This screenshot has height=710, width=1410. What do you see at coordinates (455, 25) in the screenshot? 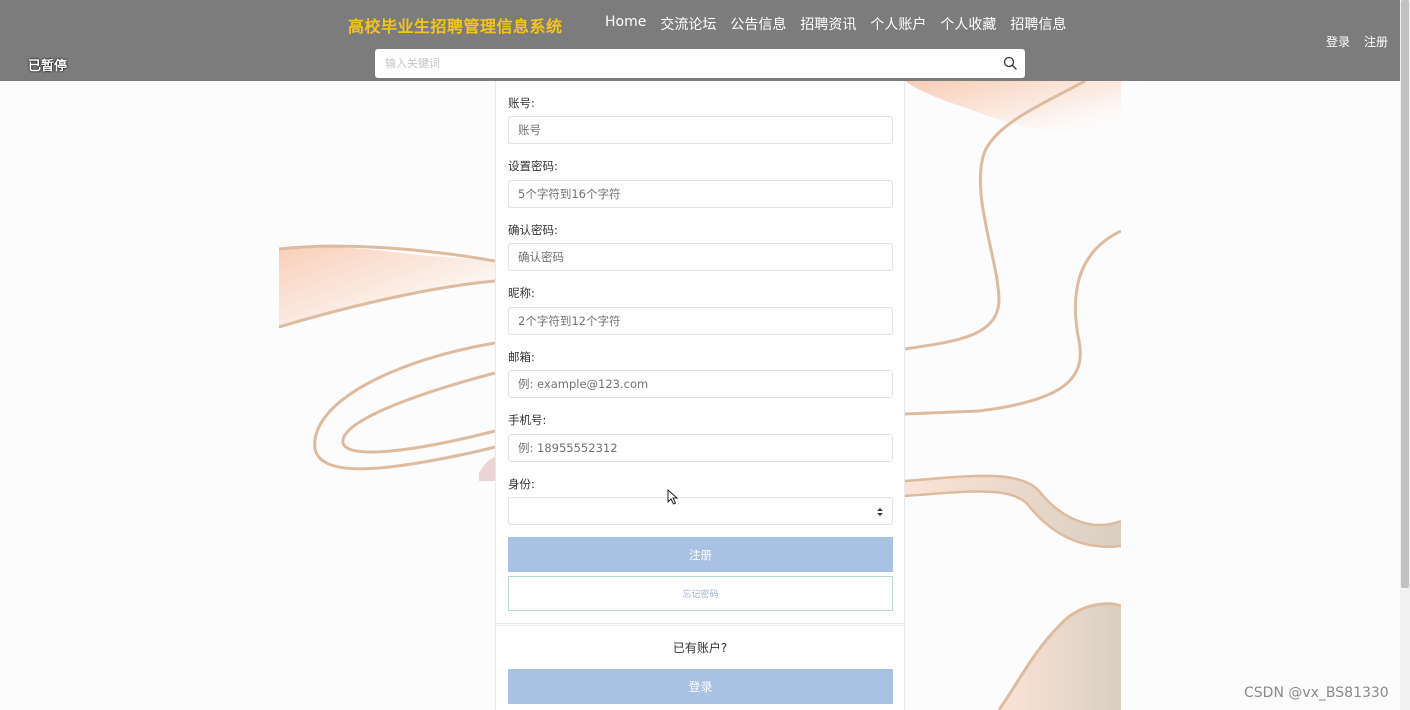
I see `site-title: 高校毕业生招聘管理信息系统` at bounding box center [455, 25].